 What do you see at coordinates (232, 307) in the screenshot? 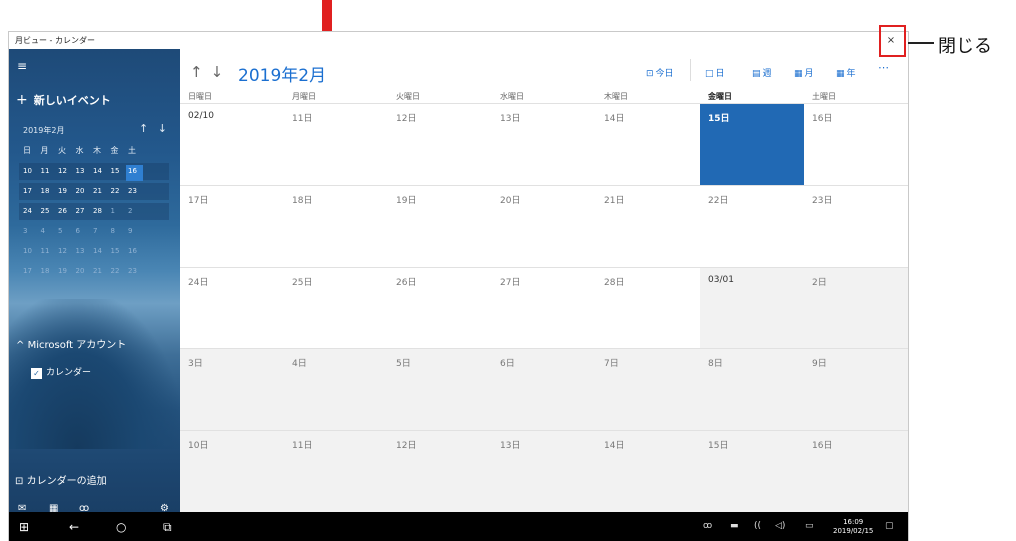
I see `day-cell: 24日` at bounding box center [232, 307].